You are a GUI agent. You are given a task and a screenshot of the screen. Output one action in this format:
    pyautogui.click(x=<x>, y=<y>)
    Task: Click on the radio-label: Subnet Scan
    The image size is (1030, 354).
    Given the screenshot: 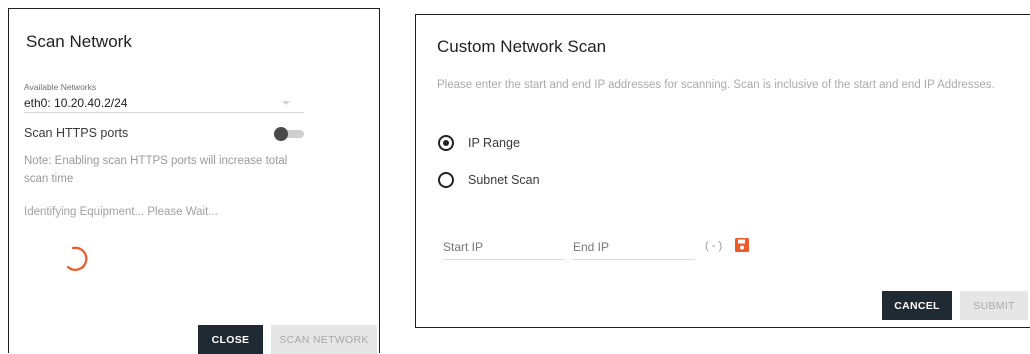 What is the action you would take?
    pyautogui.click(x=504, y=180)
    